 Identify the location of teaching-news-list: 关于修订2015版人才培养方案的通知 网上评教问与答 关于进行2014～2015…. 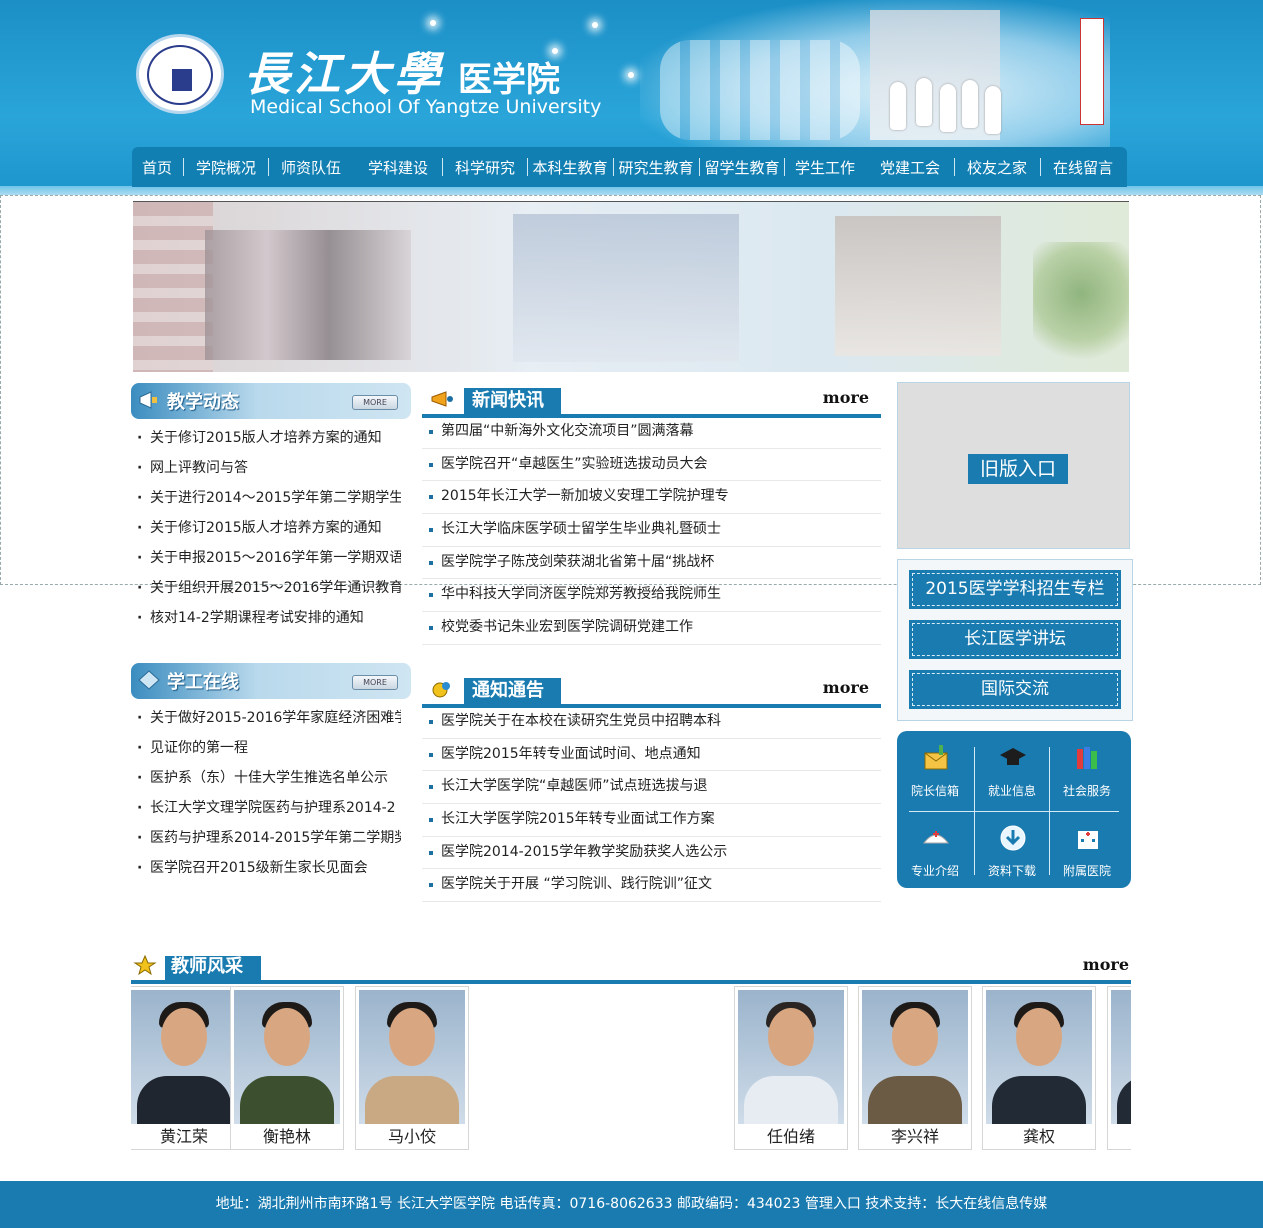
(266, 528).